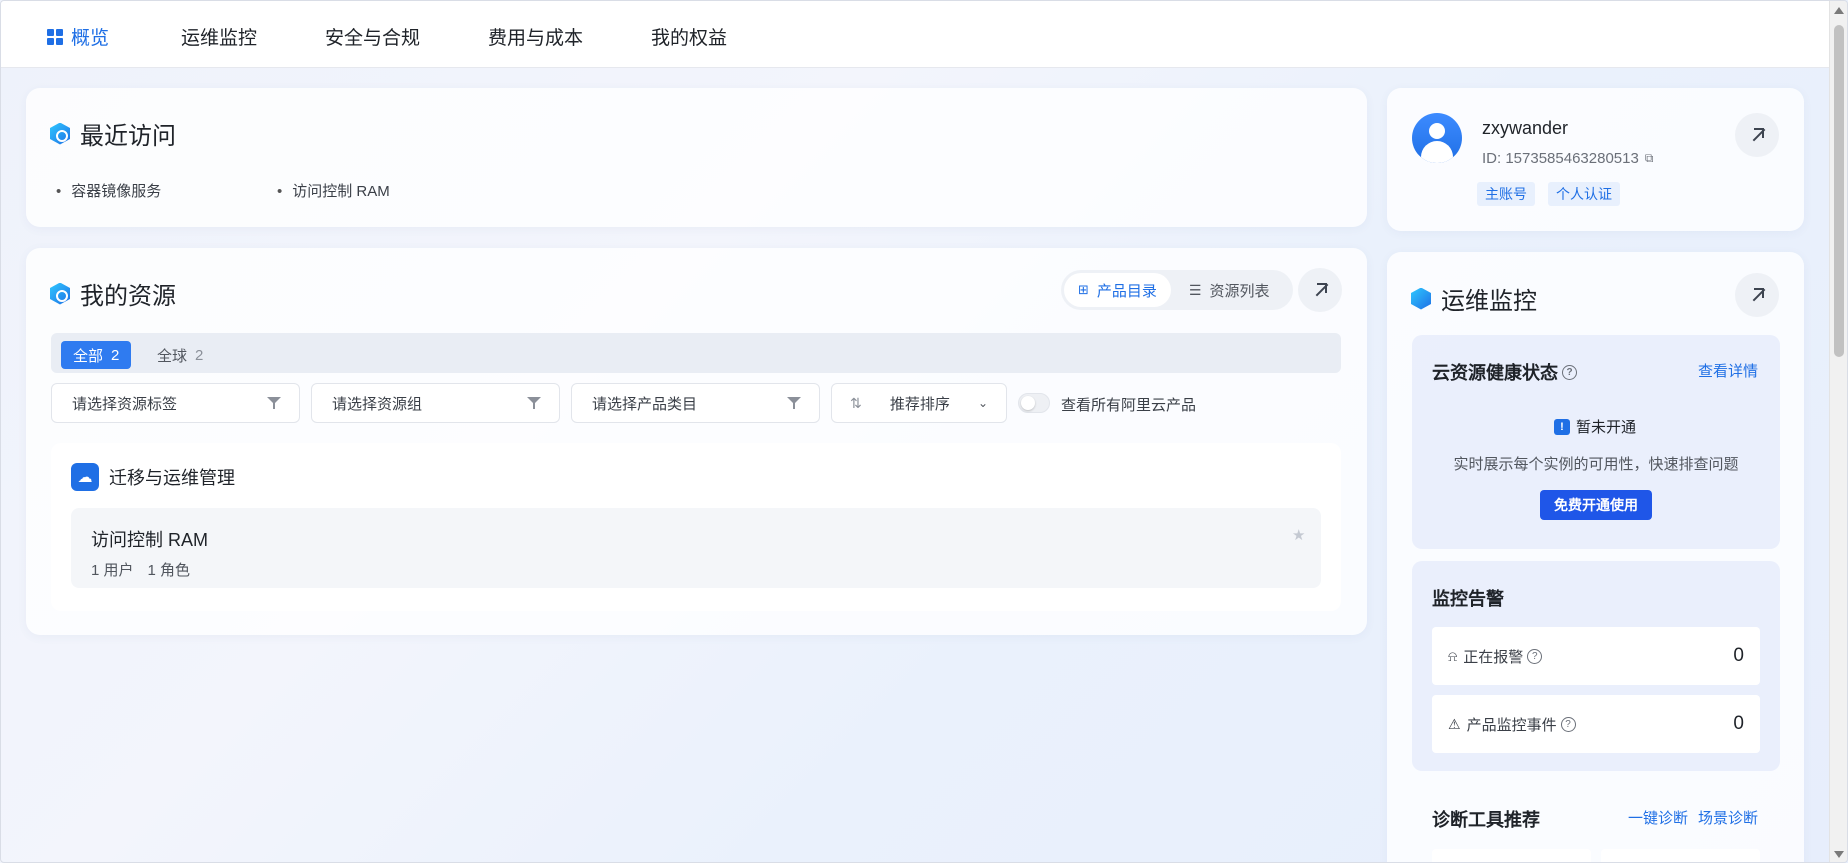 The image size is (1848, 863). I want to click on nav-tab-benefits: 我的权益, so click(689, 36).